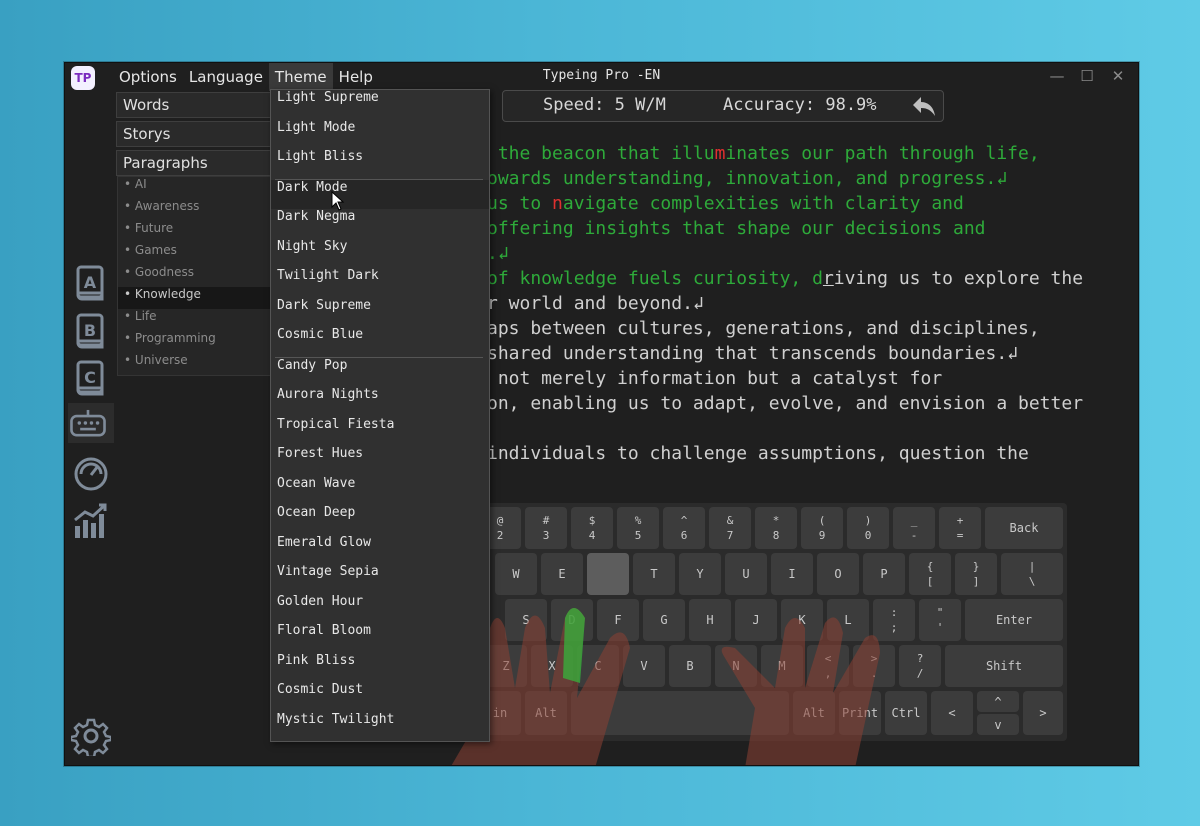 The height and width of the screenshot is (826, 1200). What do you see at coordinates (848, 620) in the screenshot?
I see `key-l: L` at bounding box center [848, 620].